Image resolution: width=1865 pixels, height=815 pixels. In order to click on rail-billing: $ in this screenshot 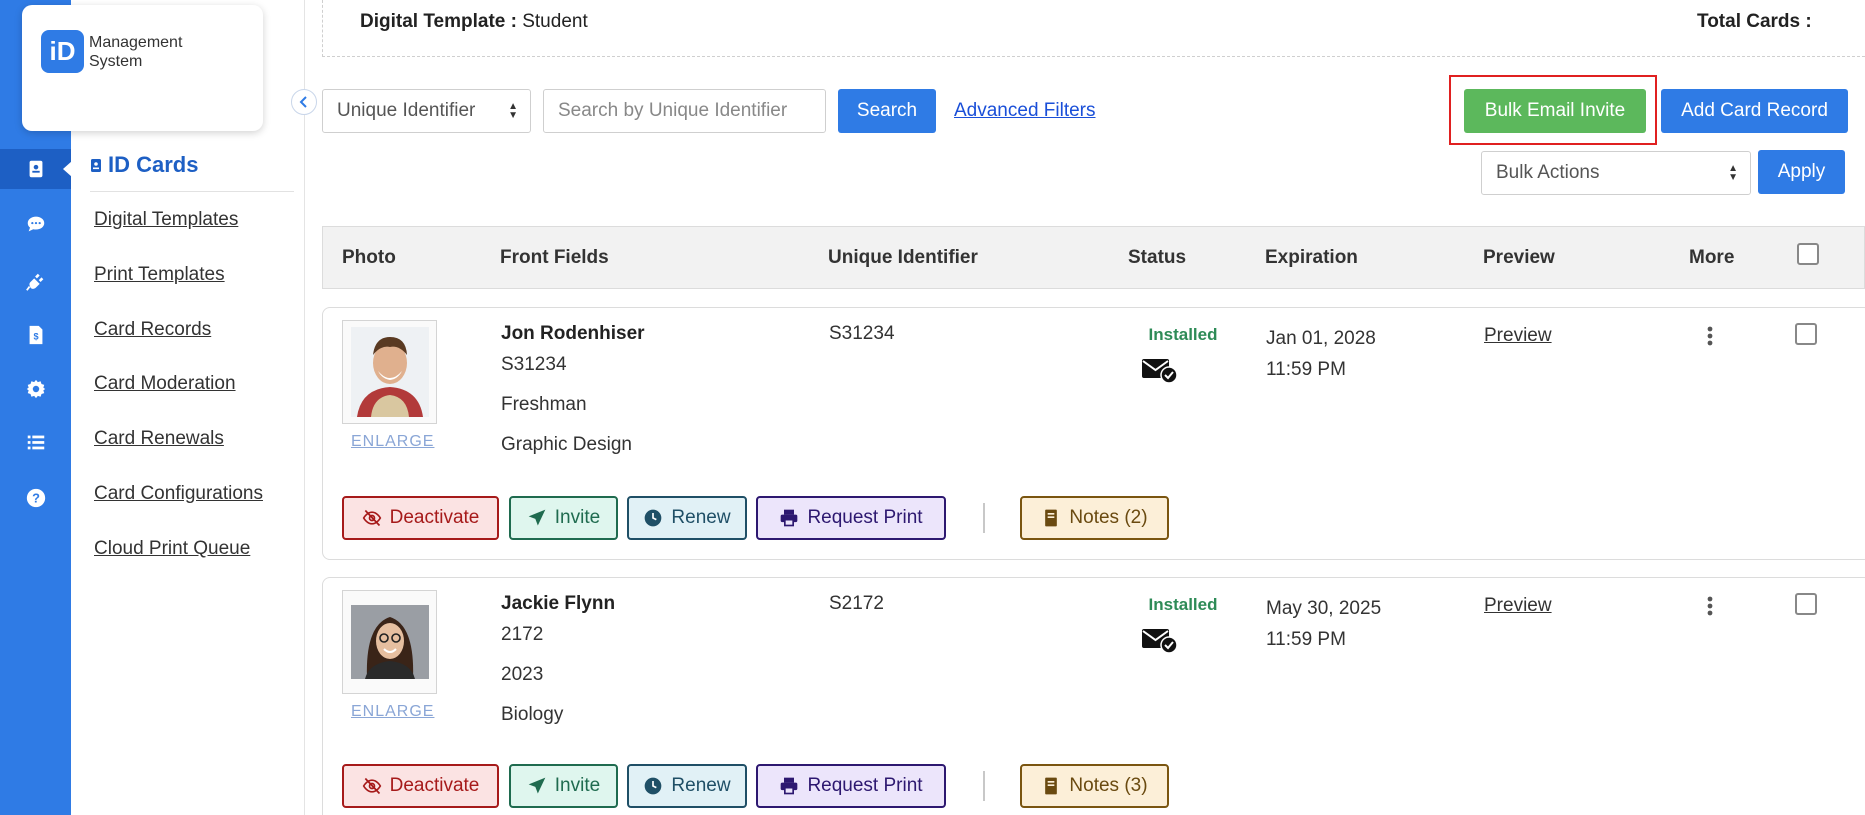, I will do `click(35, 335)`.